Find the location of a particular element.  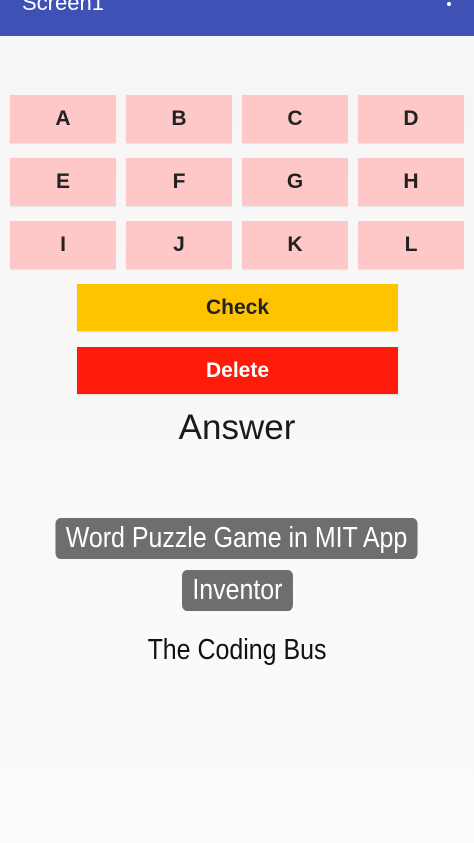

app-bar: Screen1 is located at coordinates (237, 18).